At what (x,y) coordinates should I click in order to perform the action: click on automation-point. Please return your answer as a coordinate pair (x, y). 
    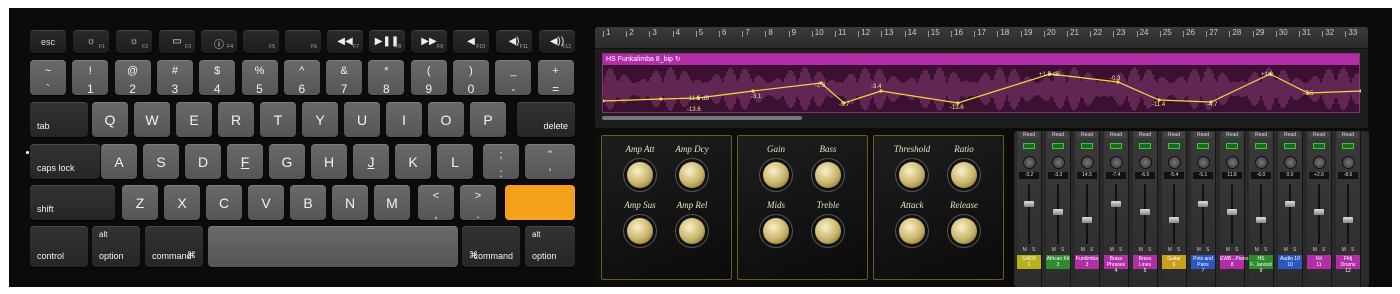
    Looking at the image, I should click on (661, 99).